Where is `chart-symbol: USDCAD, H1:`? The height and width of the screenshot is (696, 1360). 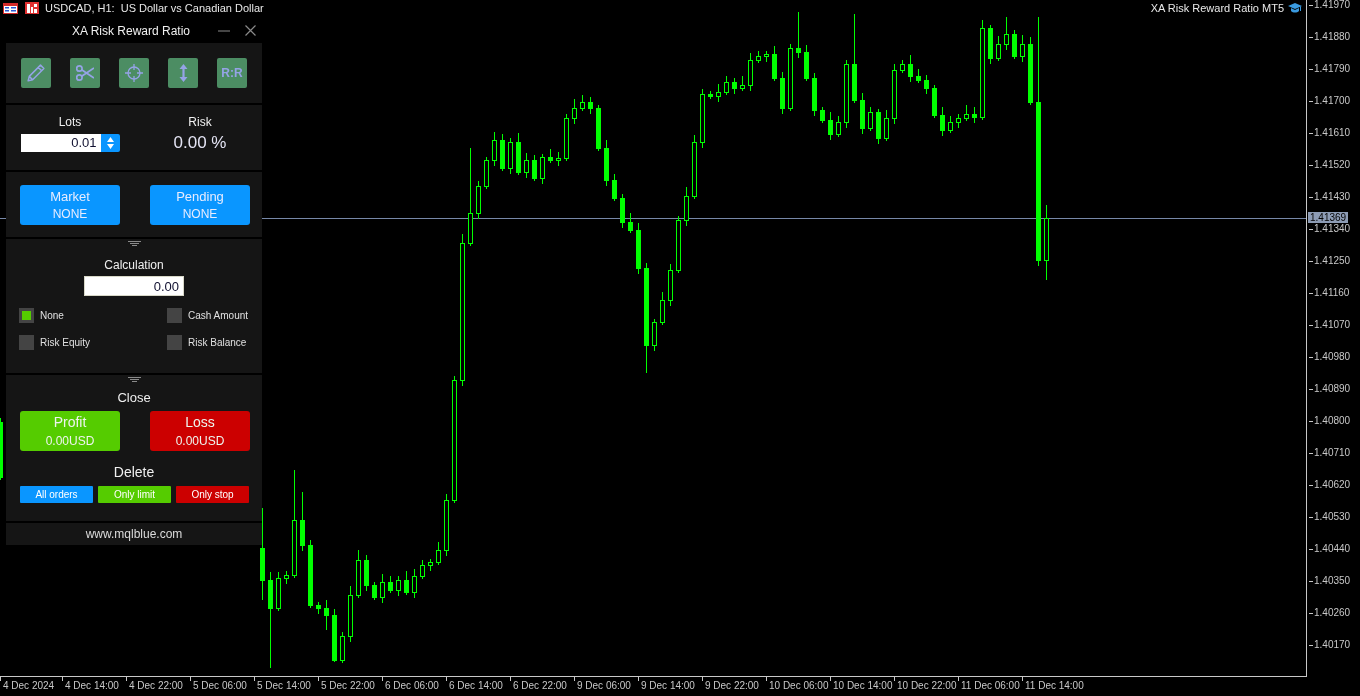
chart-symbol: USDCAD, H1: is located at coordinates (80, 8).